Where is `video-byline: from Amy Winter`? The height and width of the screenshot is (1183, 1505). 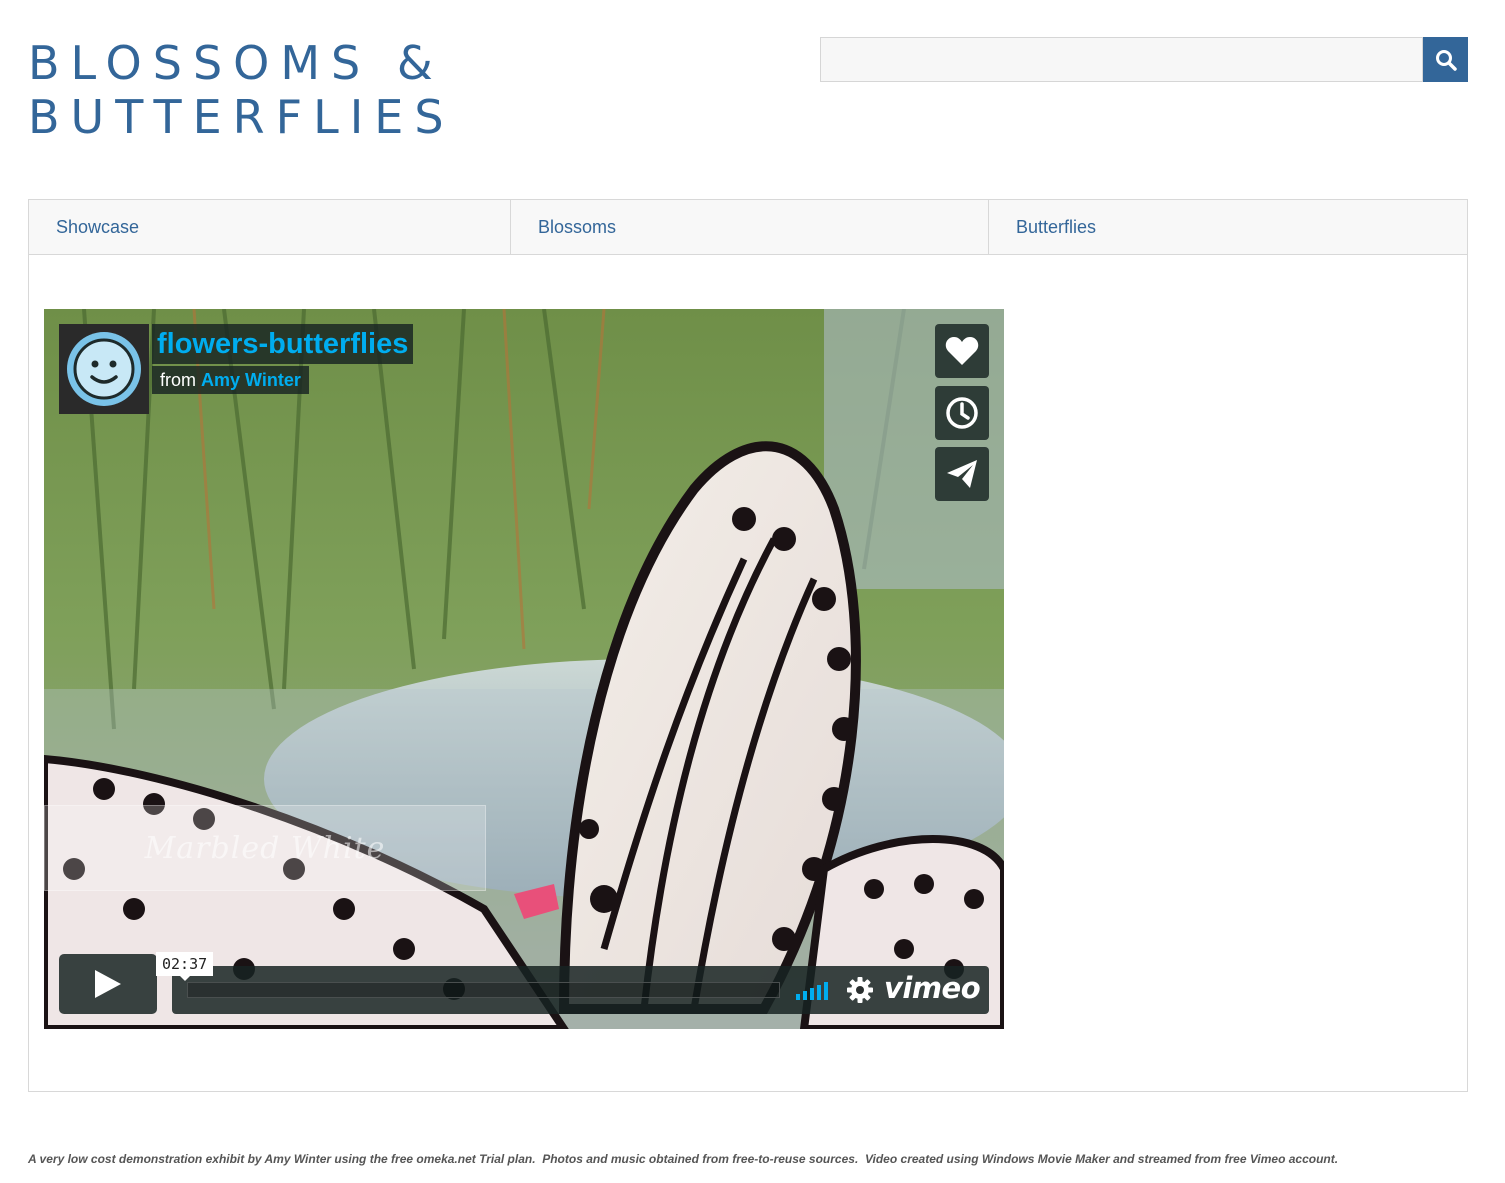
video-byline: from Amy Winter is located at coordinates (230, 380).